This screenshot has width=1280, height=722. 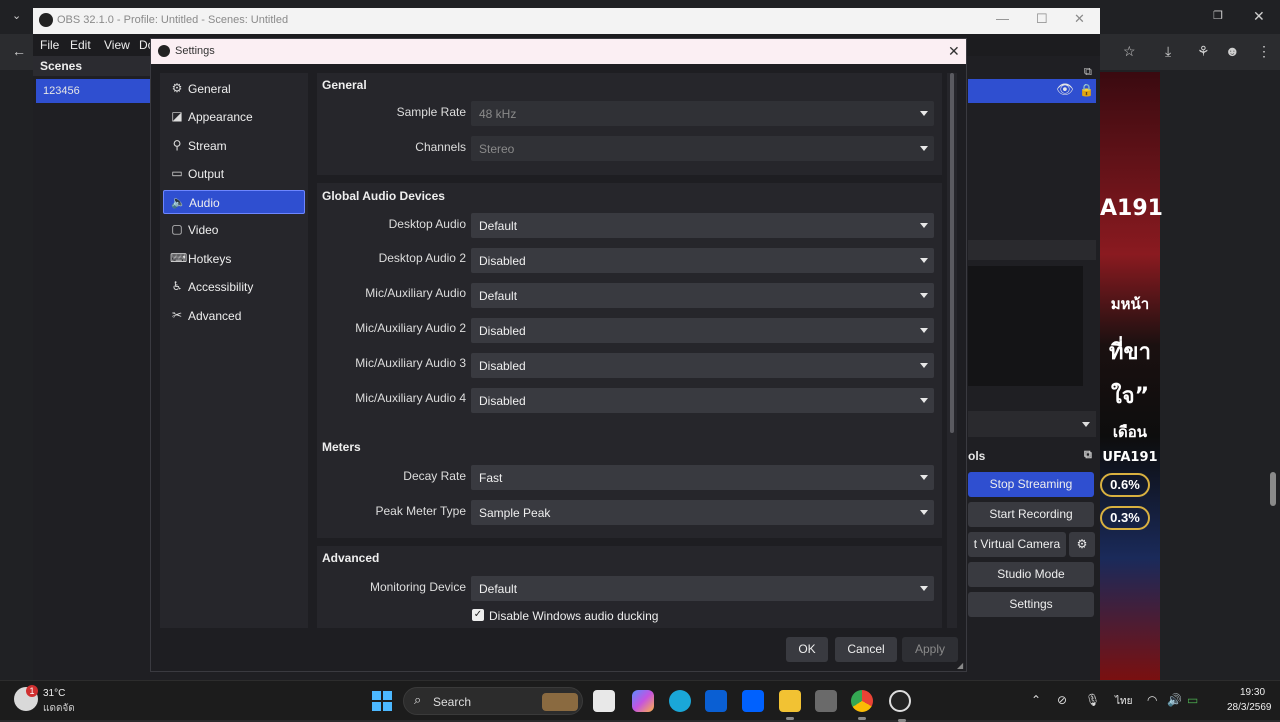 What do you see at coordinates (702, 400) in the screenshot?
I see `mic-aux-audio-4-select: Disabled` at bounding box center [702, 400].